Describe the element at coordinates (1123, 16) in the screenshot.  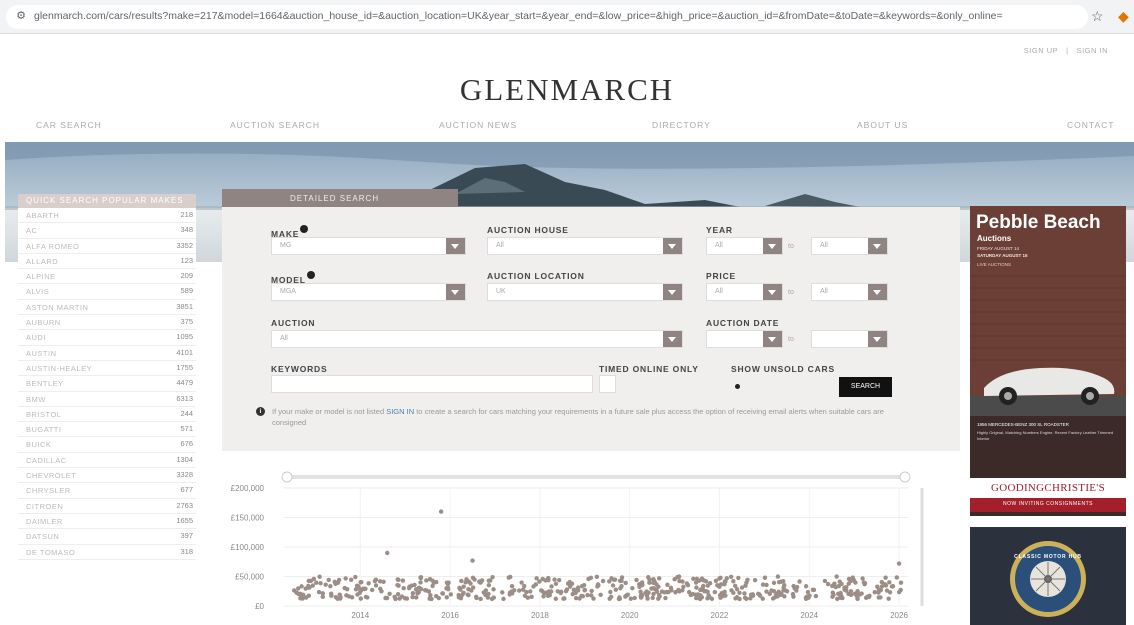
I see `extension-icon: ◆` at that location.